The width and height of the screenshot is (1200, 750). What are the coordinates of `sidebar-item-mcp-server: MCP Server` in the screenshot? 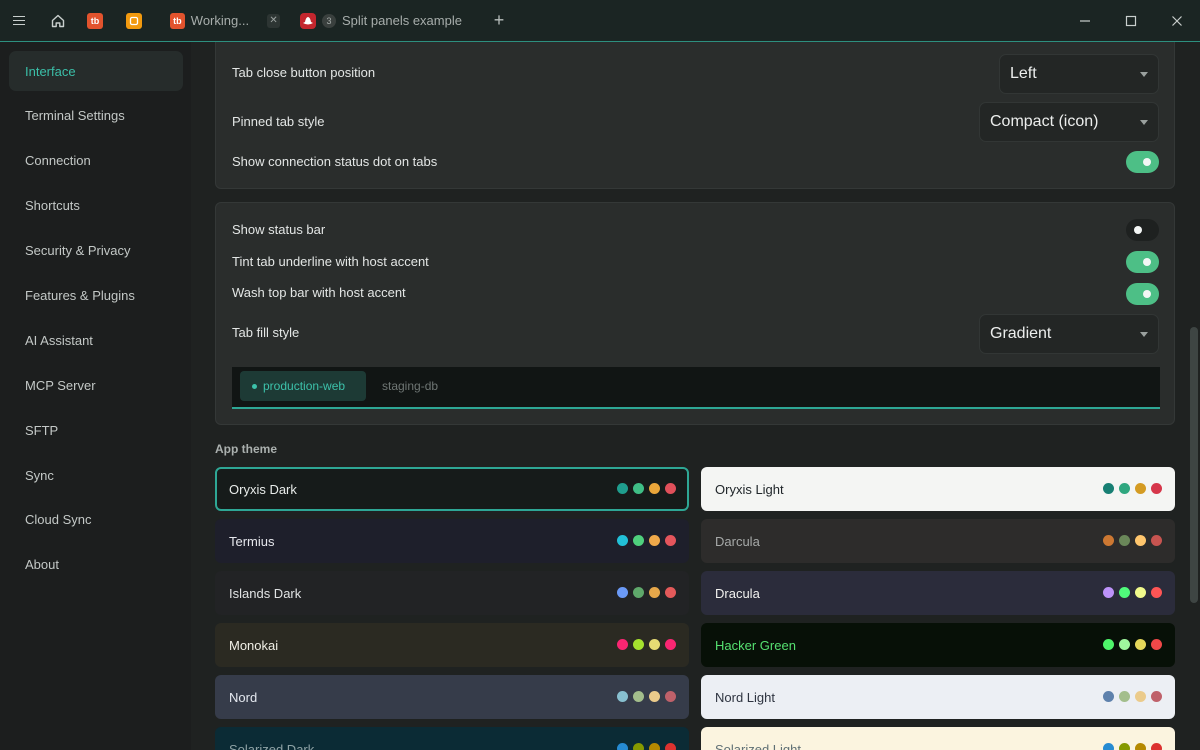 It's located at (96, 385).